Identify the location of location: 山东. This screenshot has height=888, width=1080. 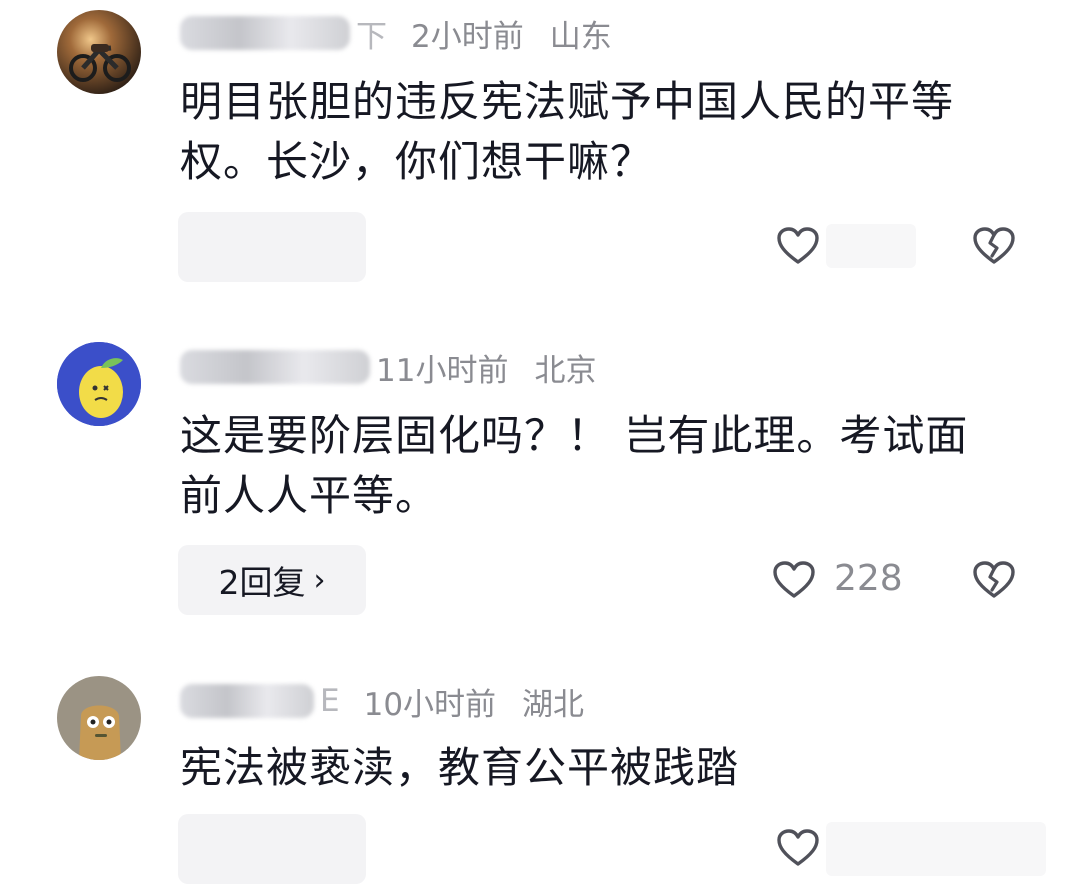
(580, 36).